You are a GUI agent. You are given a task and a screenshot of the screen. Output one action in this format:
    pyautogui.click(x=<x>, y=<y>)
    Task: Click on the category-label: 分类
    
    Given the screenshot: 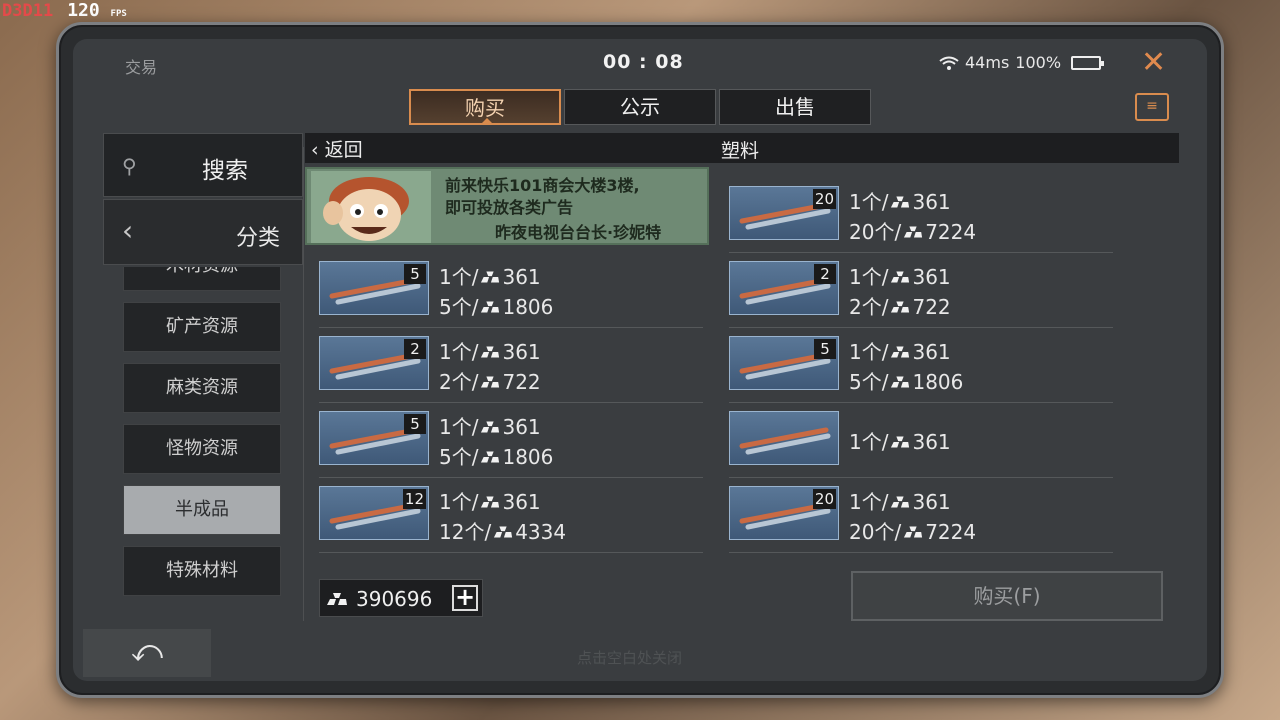 What is the action you would take?
    pyautogui.click(x=258, y=238)
    